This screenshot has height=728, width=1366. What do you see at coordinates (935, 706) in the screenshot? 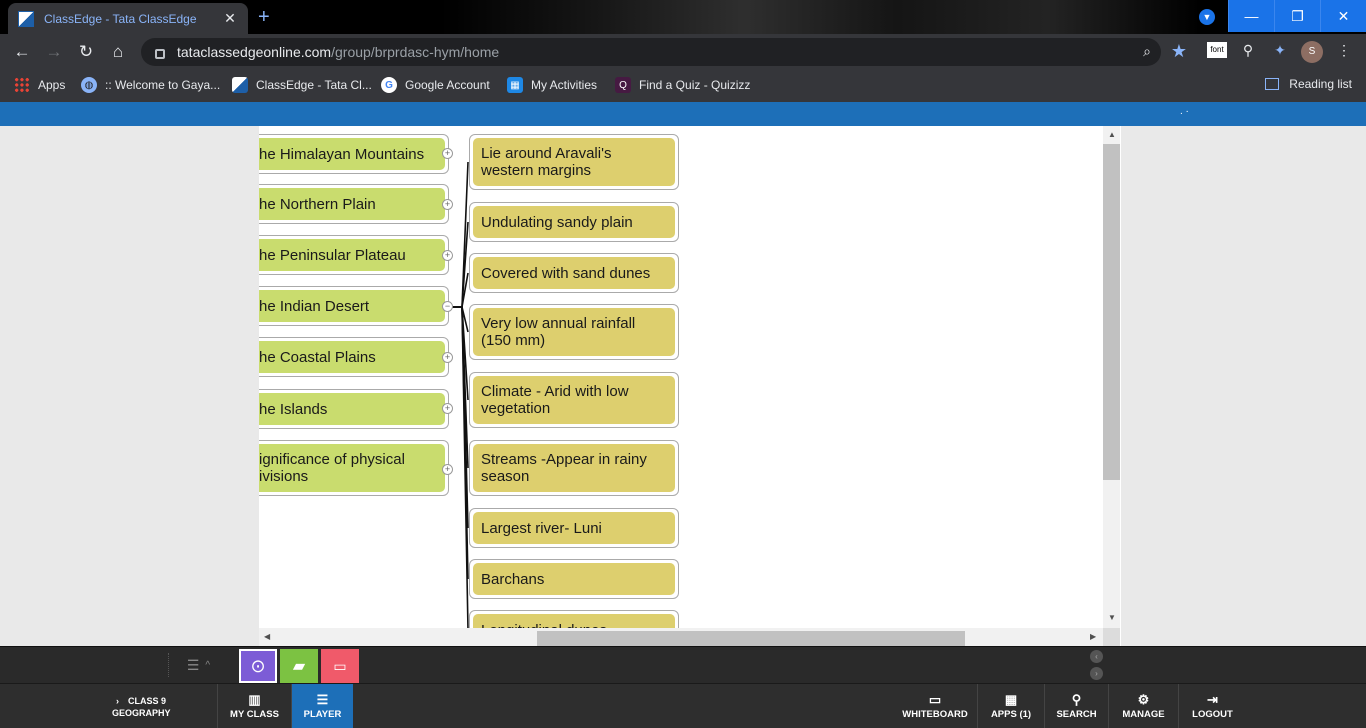
I see `nav-whiteboard: ▭ WHITEBOARD` at bounding box center [935, 706].